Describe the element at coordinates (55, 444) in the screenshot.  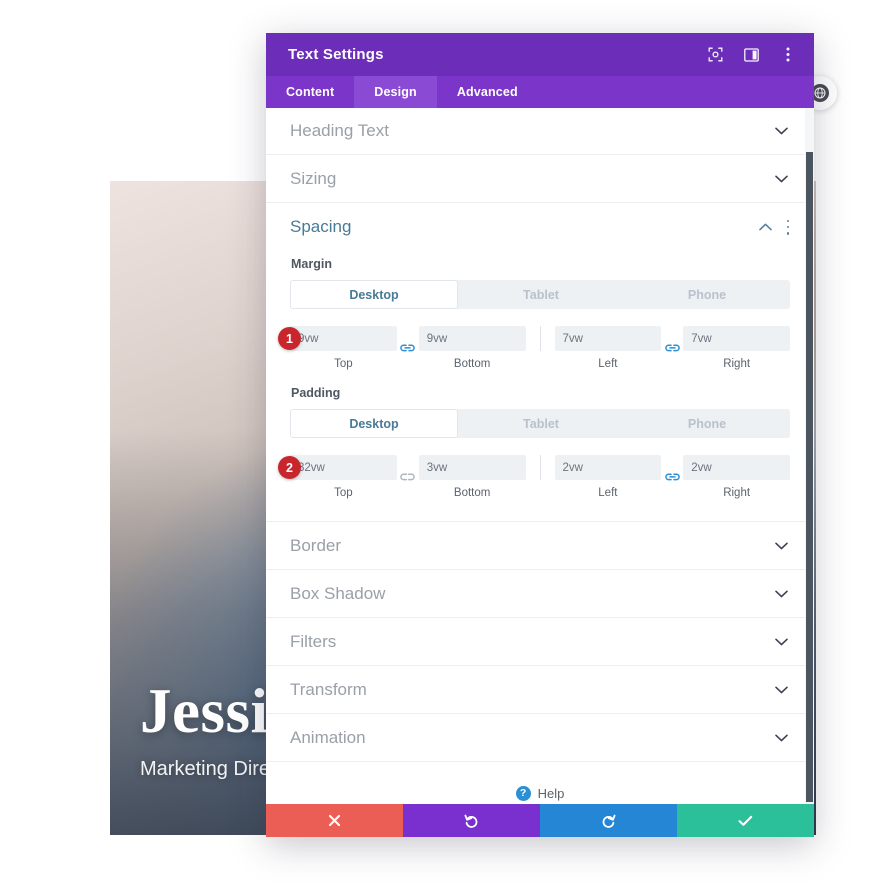
I see `page-left-margin` at that location.